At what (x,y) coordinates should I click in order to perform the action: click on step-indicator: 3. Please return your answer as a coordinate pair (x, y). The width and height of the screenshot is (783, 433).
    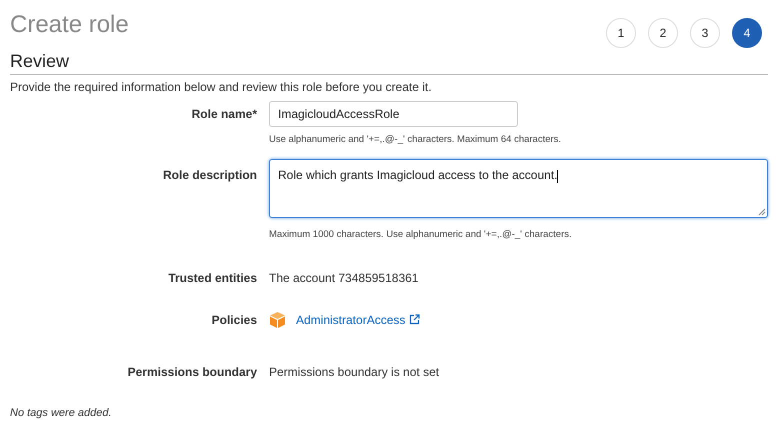
    Looking at the image, I should click on (705, 33).